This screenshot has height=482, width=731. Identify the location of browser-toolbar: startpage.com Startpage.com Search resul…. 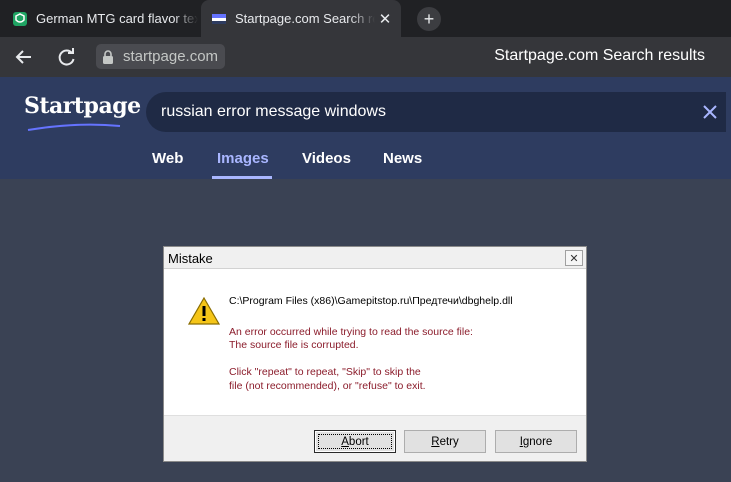
(365, 57).